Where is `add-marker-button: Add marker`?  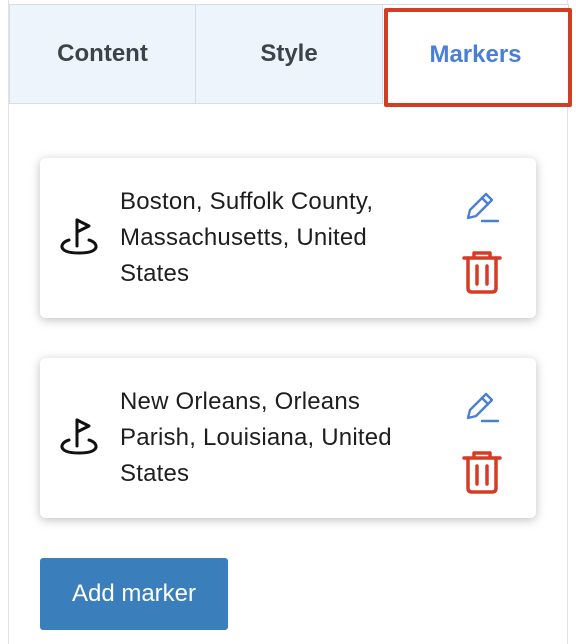 add-marker-button: Add marker is located at coordinates (134, 594).